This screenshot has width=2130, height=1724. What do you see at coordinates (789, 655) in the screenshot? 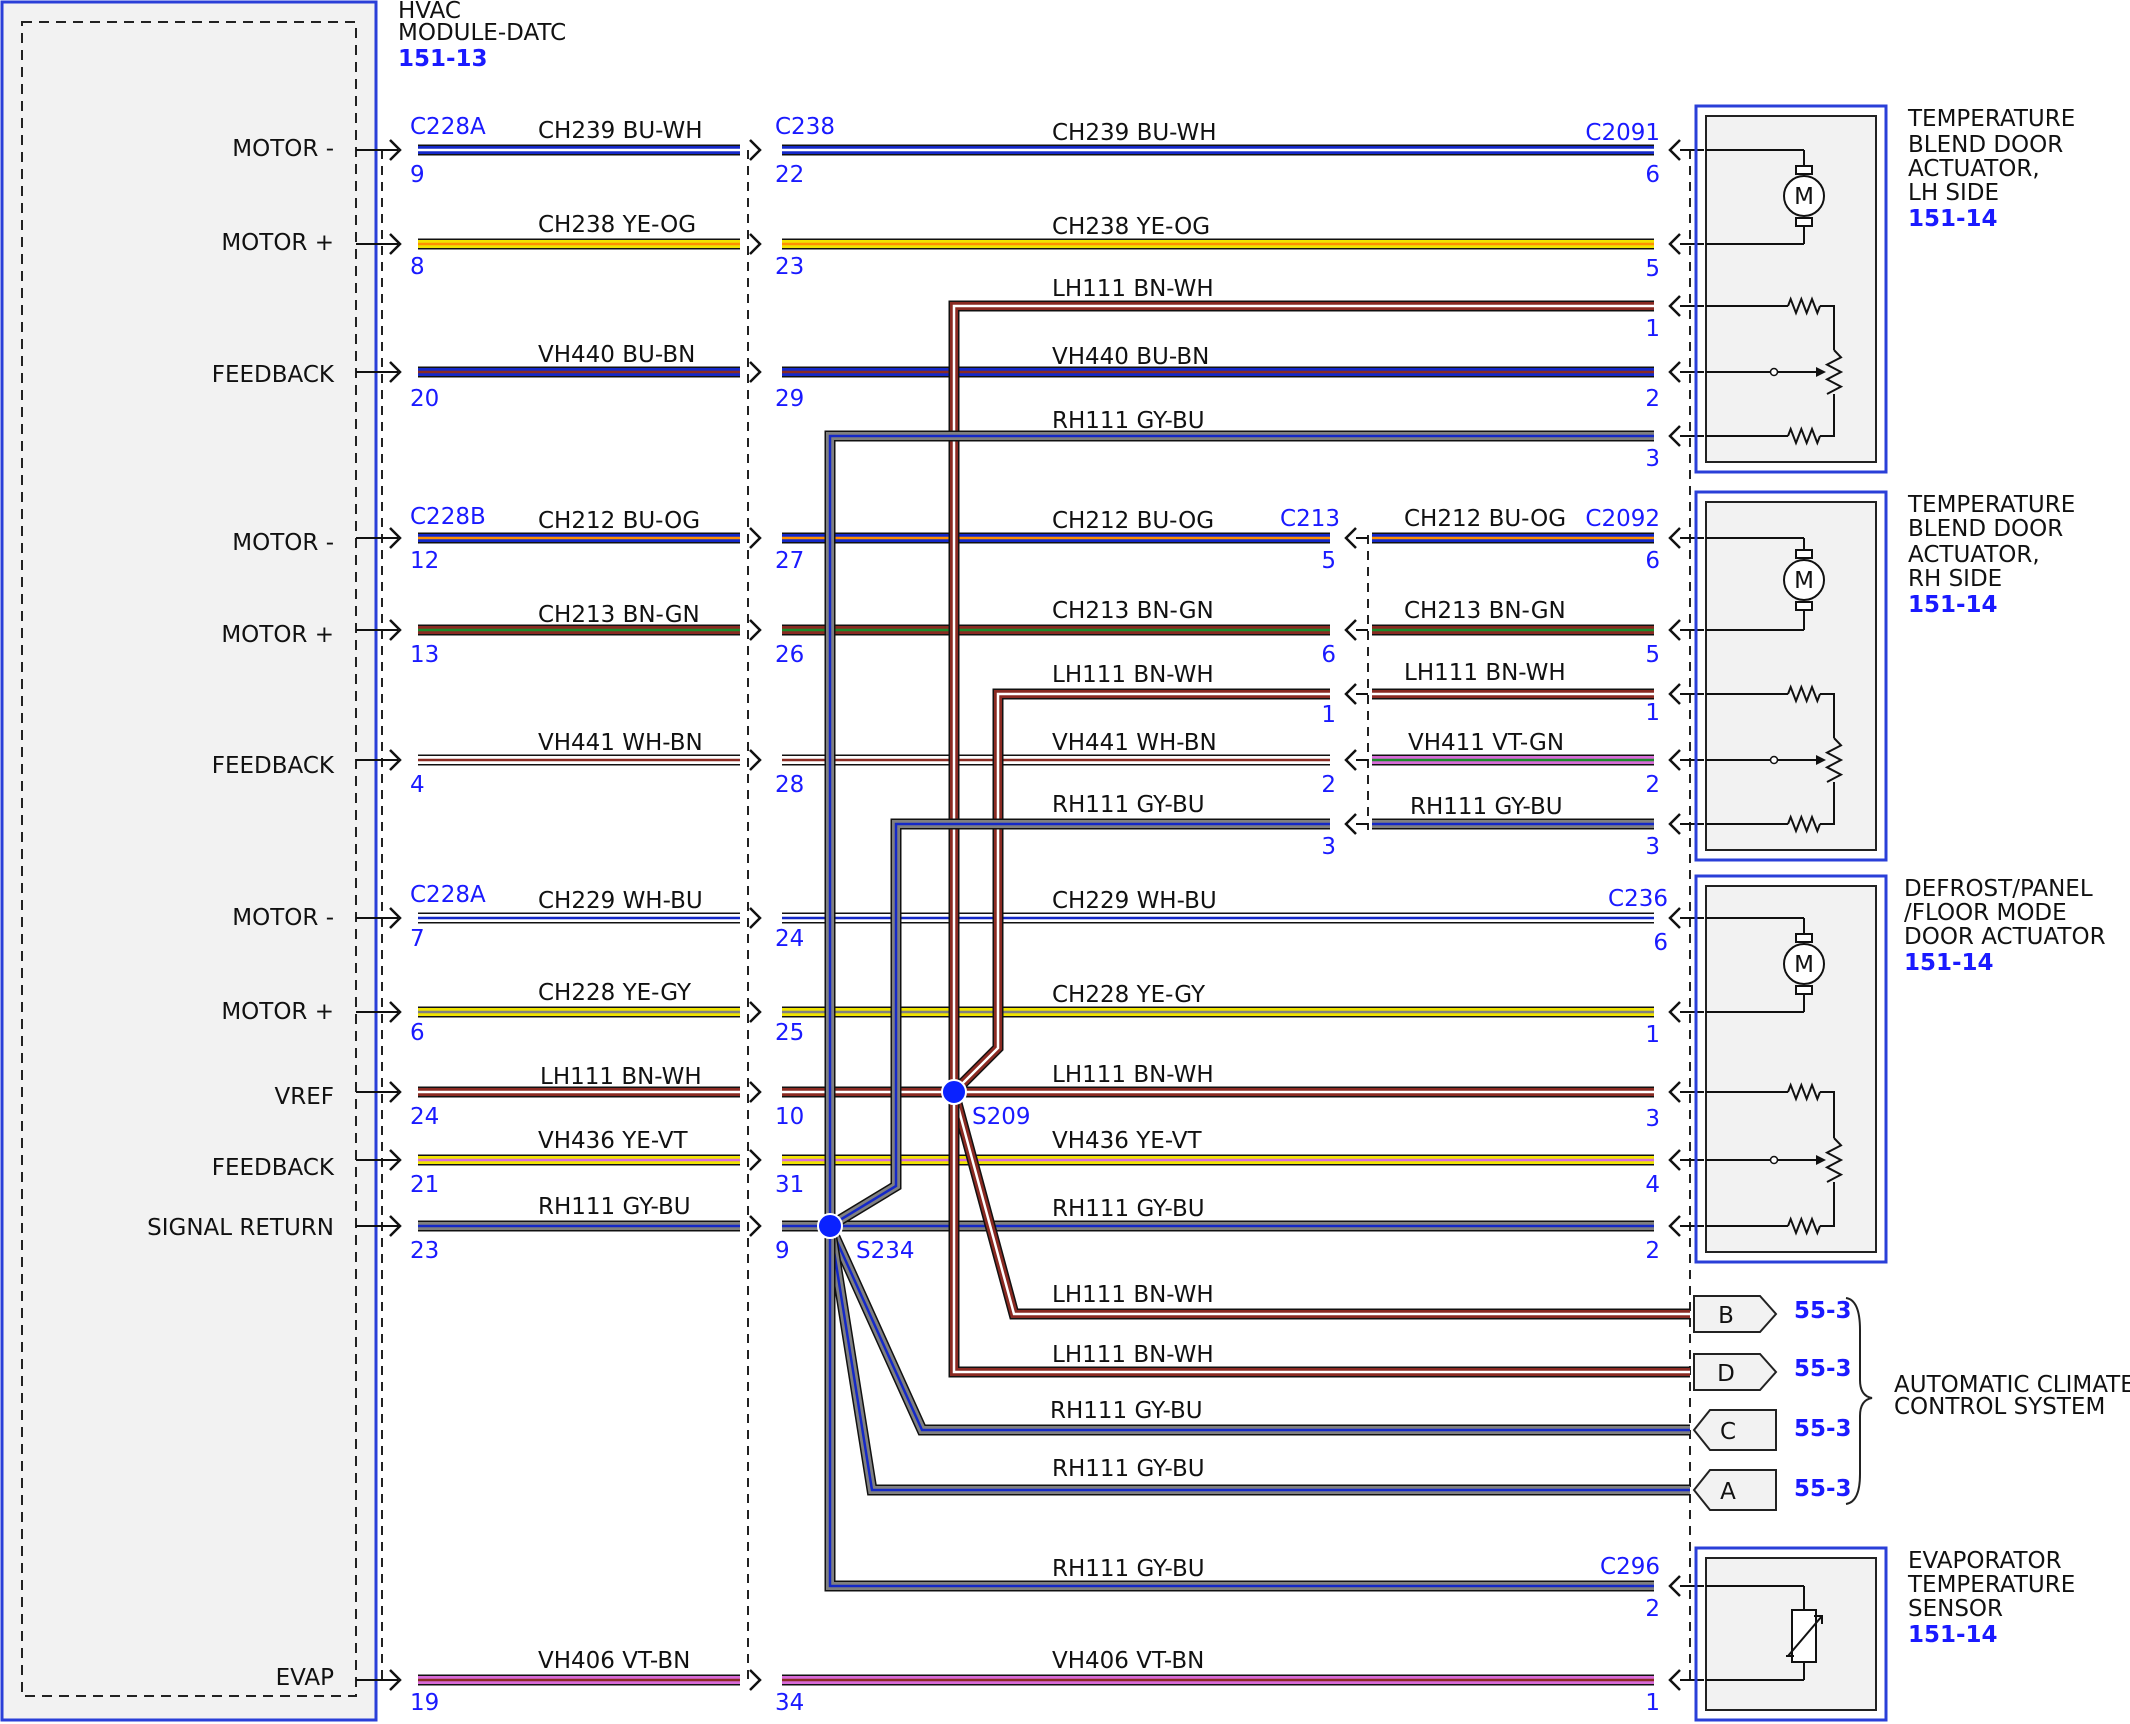
I see `pin-number: 26` at bounding box center [789, 655].